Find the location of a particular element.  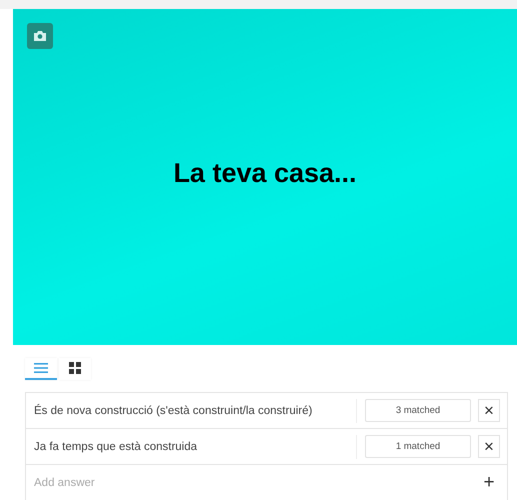

answer-text: És de nova construcció (s'està construint/la construiré) is located at coordinates (174, 410).